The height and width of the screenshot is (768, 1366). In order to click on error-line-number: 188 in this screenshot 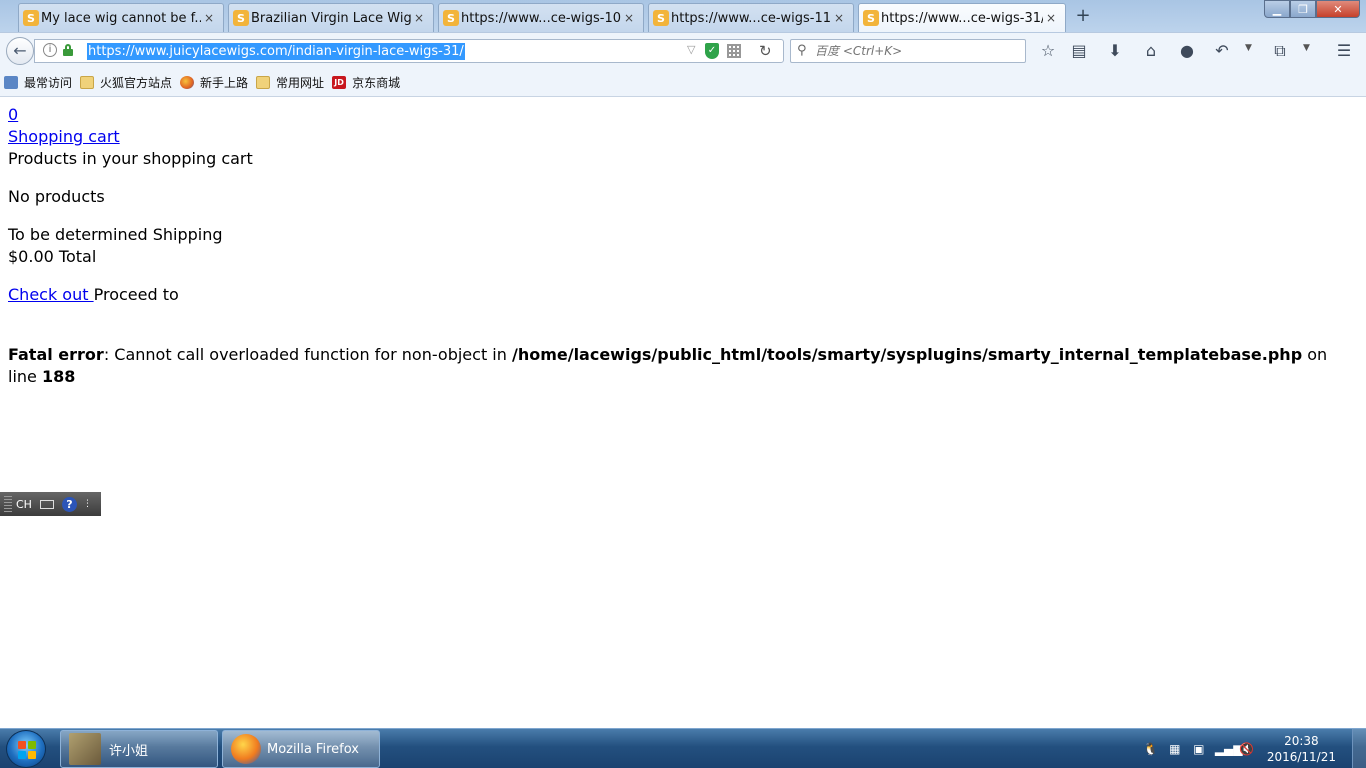, I will do `click(58, 376)`.